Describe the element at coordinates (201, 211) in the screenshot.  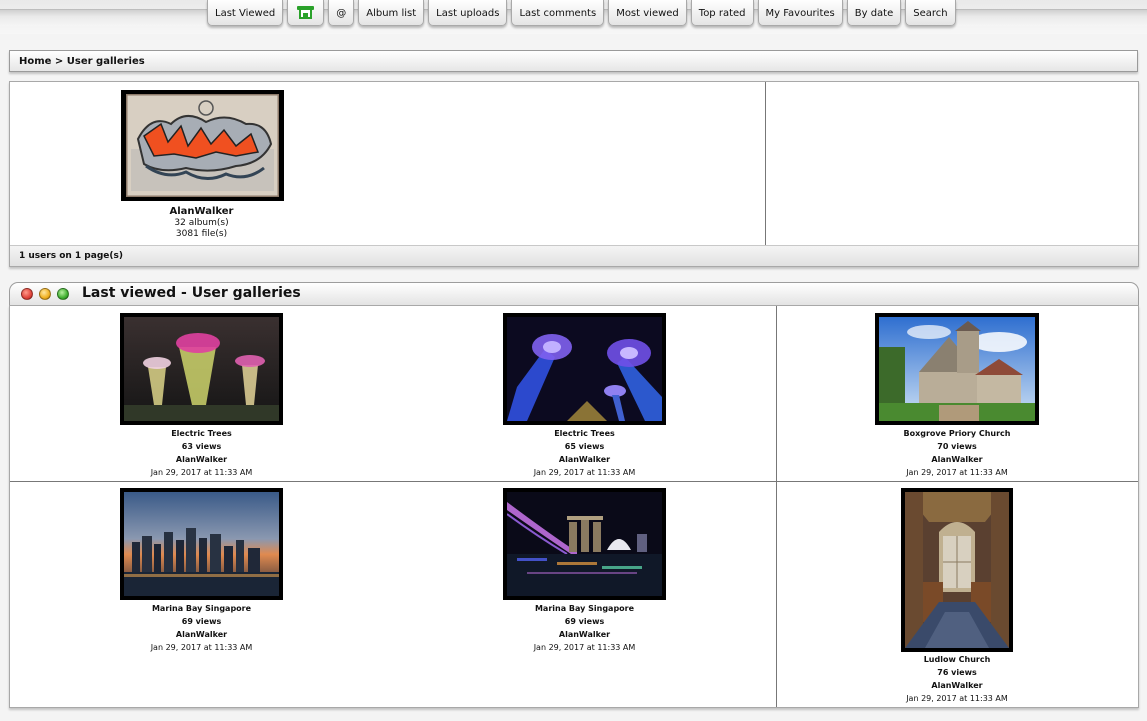
I see `user-name: AlanWalker` at that location.